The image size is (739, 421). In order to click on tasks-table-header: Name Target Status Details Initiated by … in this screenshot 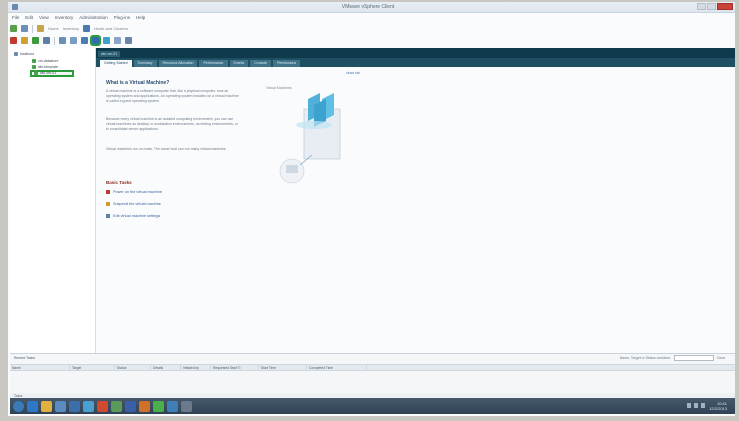, I will do `click(372, 367)`.